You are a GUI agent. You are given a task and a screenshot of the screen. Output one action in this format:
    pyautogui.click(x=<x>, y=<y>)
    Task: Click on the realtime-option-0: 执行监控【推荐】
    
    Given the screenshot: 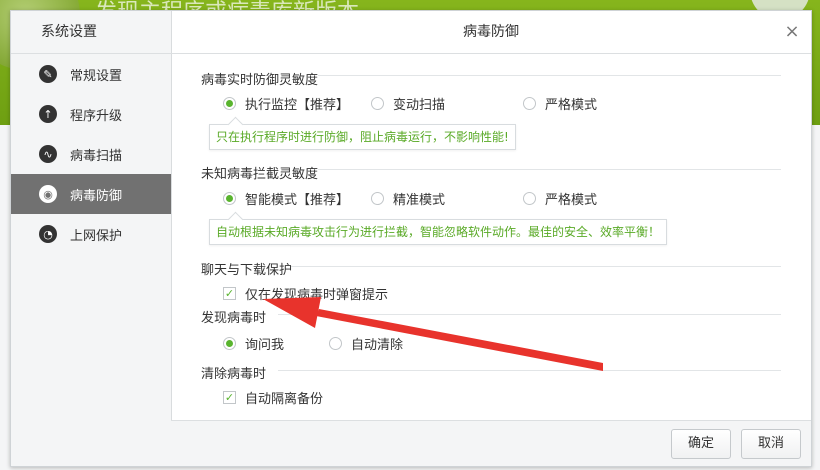 What is the action you would take?
    pyautogui.click(x=286, y=103)
    